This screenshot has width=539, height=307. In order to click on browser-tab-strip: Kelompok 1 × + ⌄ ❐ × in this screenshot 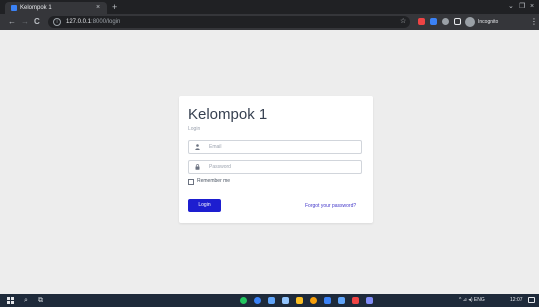, I will do `click(269, 7)`.